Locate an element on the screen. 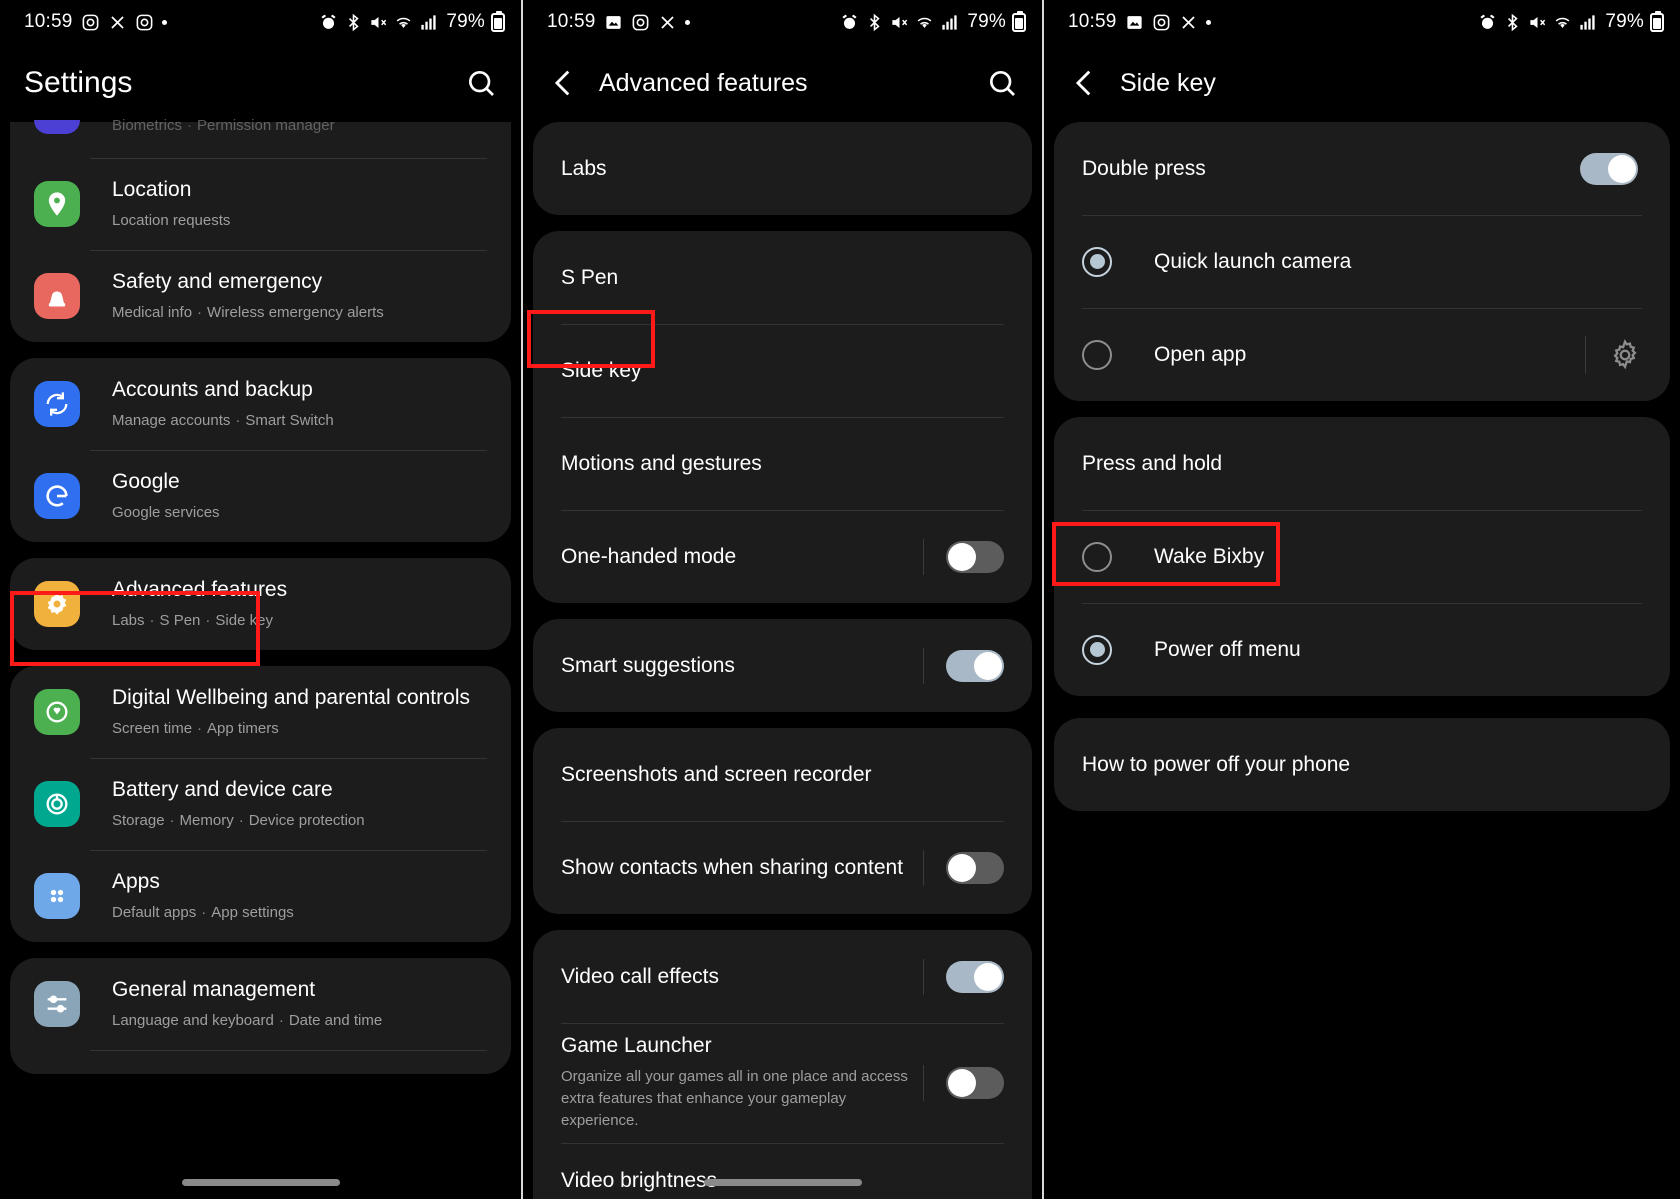 Image resolution: width=1680 pixels, height=1199 pixels. sidebar-item-advanced-features: Advanced features Labs · S Pen · Side key is located at coordinates (260, 604).